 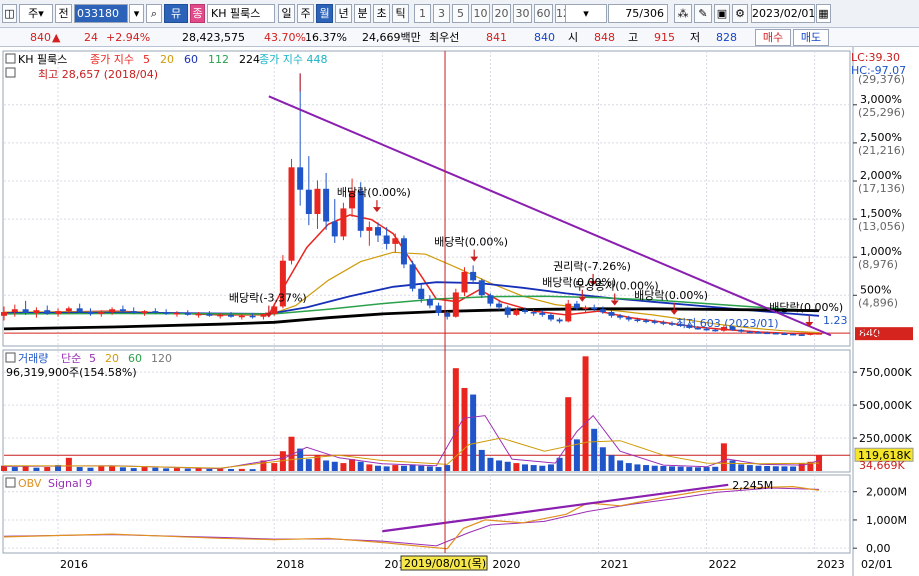 What do you see at coordinates (33, 358) in the screenshot?
I see `volume-legend-name: 거래량` at bounding box center [33, 358].